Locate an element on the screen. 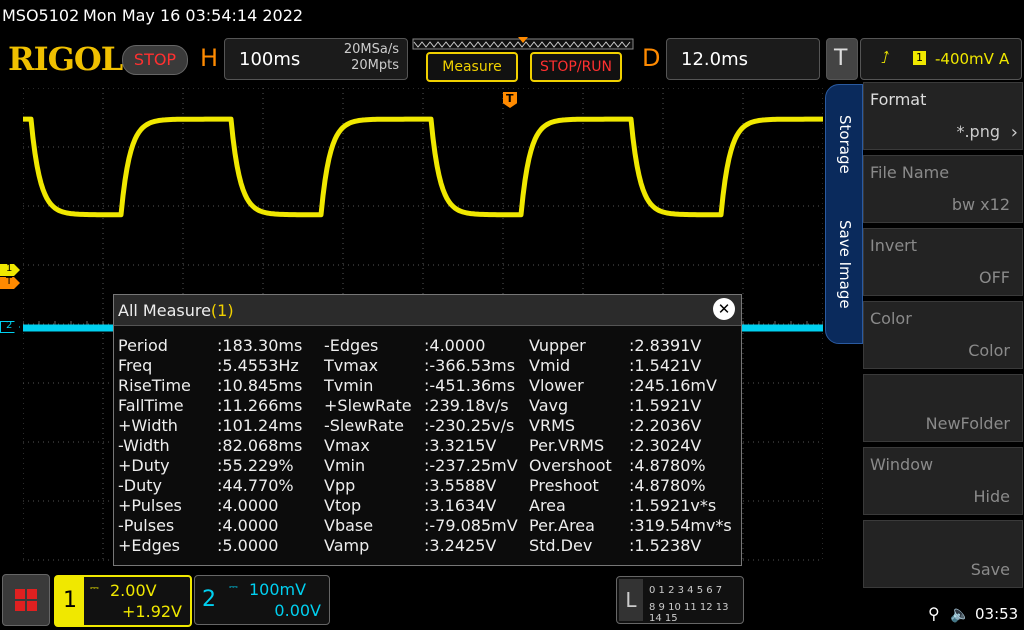 The image size is (1024, 630). measure-name: FallTime is located at coordinates (151, 405).